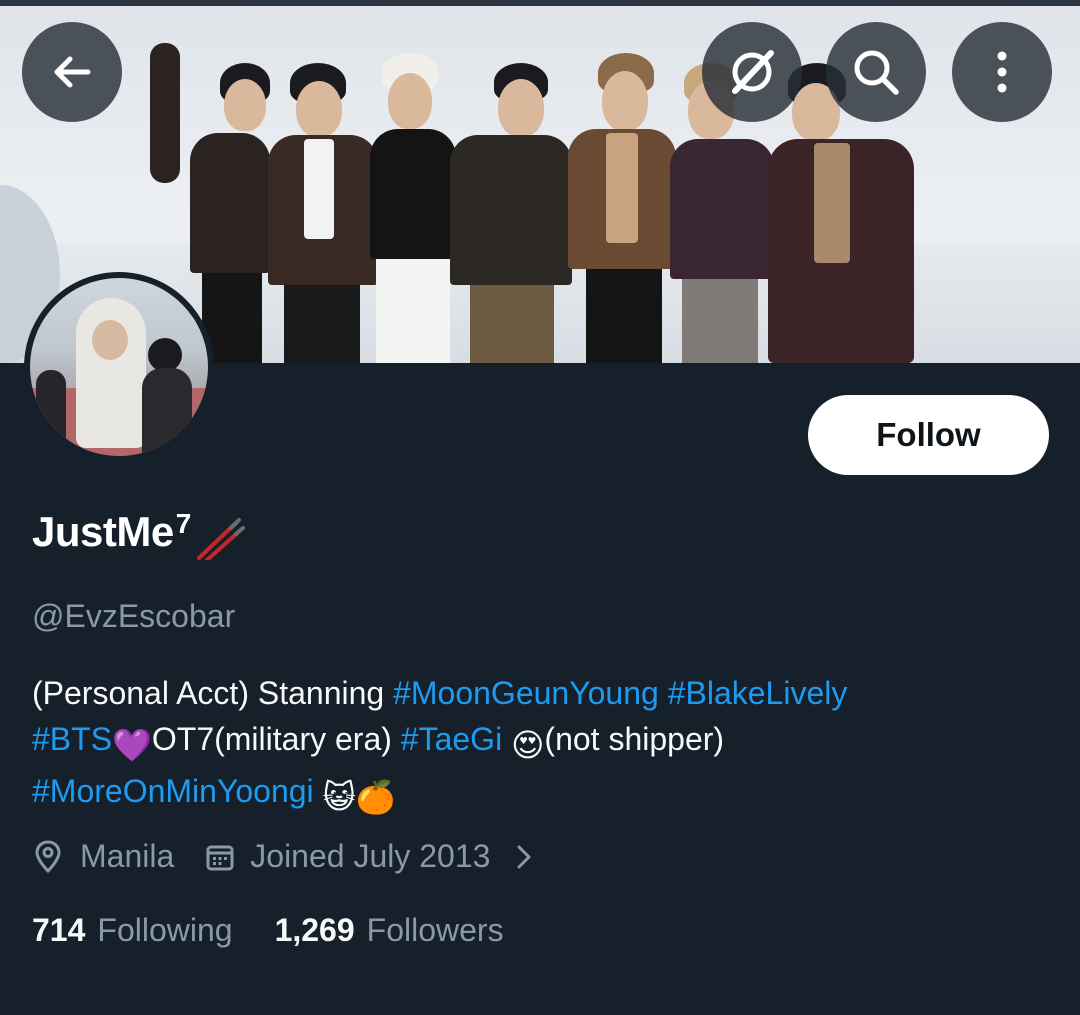 This screenshot has height=1015, width=1080. What do you see at coordinates (173, 791) in the screenshot?
I see `hashtag-link: #MoreOnMinYoongi` at bounding box center [173, 791].